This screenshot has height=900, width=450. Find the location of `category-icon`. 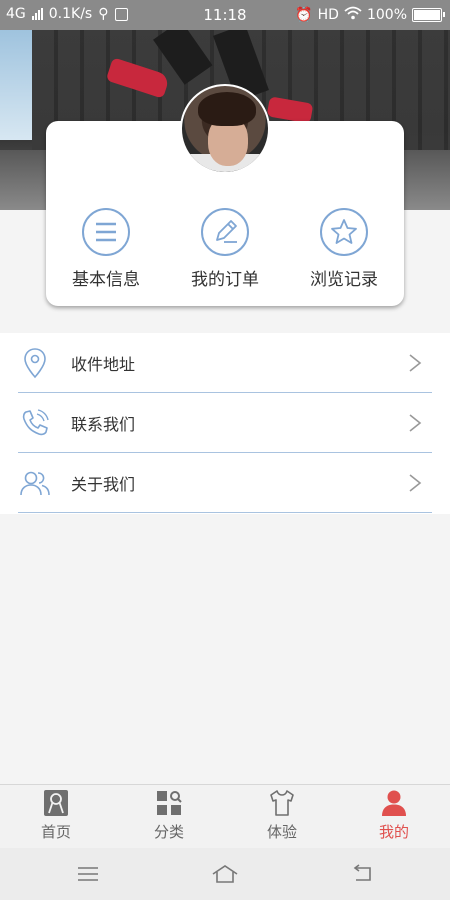

category-icon is located at coordinates (169, 803).